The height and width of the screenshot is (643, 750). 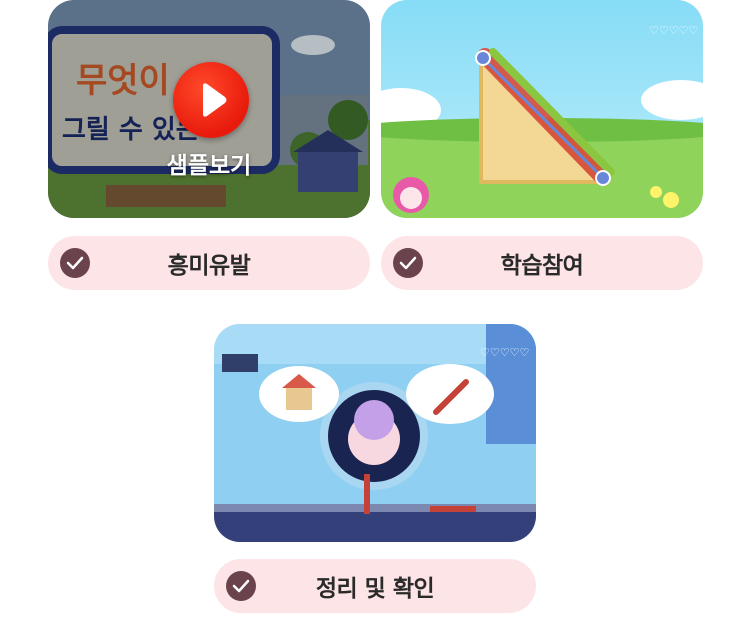 I want to click on thumbnail-participation-illustration: ♡♡♡♡♡, so click(x=542, y=109).